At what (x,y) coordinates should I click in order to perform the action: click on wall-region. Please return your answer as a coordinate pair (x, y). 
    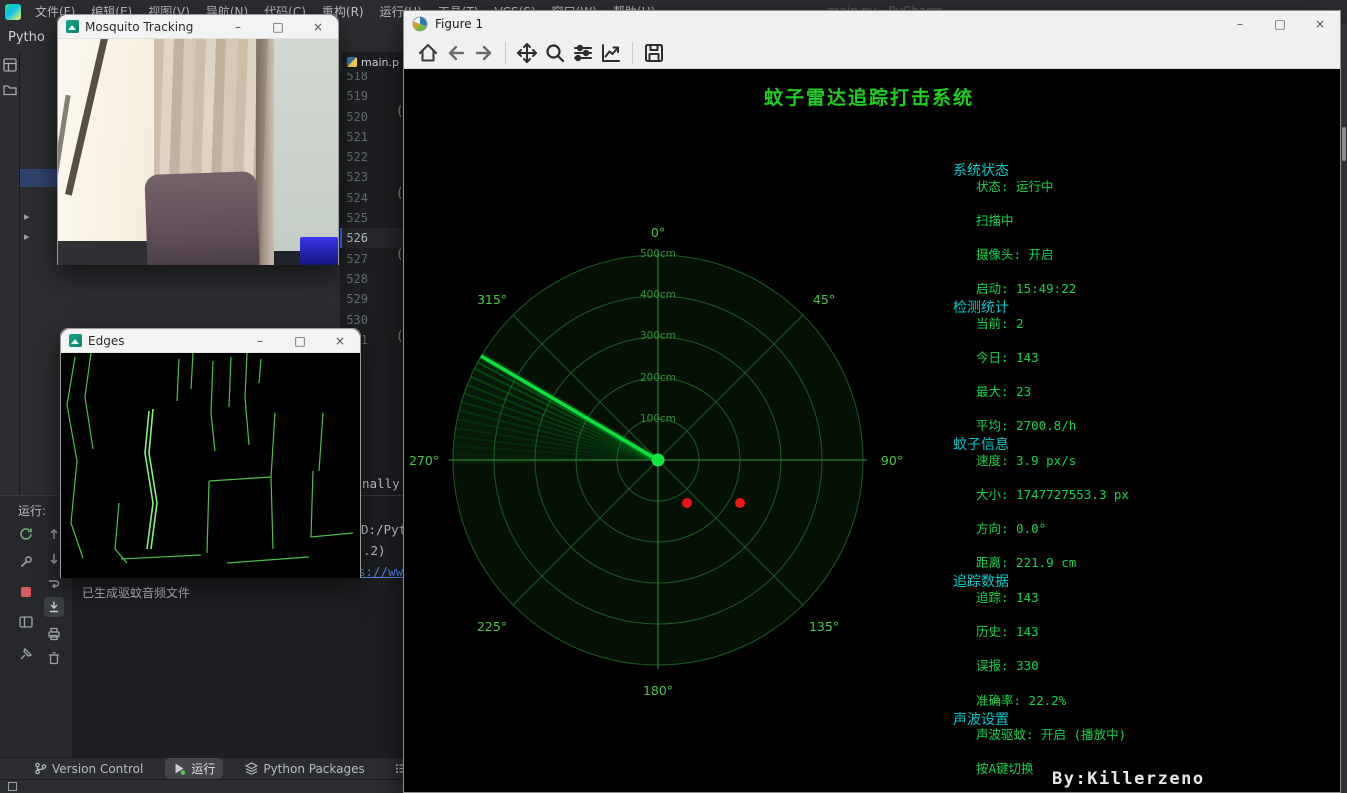
    Looking at the image, I should click on (306, 152).